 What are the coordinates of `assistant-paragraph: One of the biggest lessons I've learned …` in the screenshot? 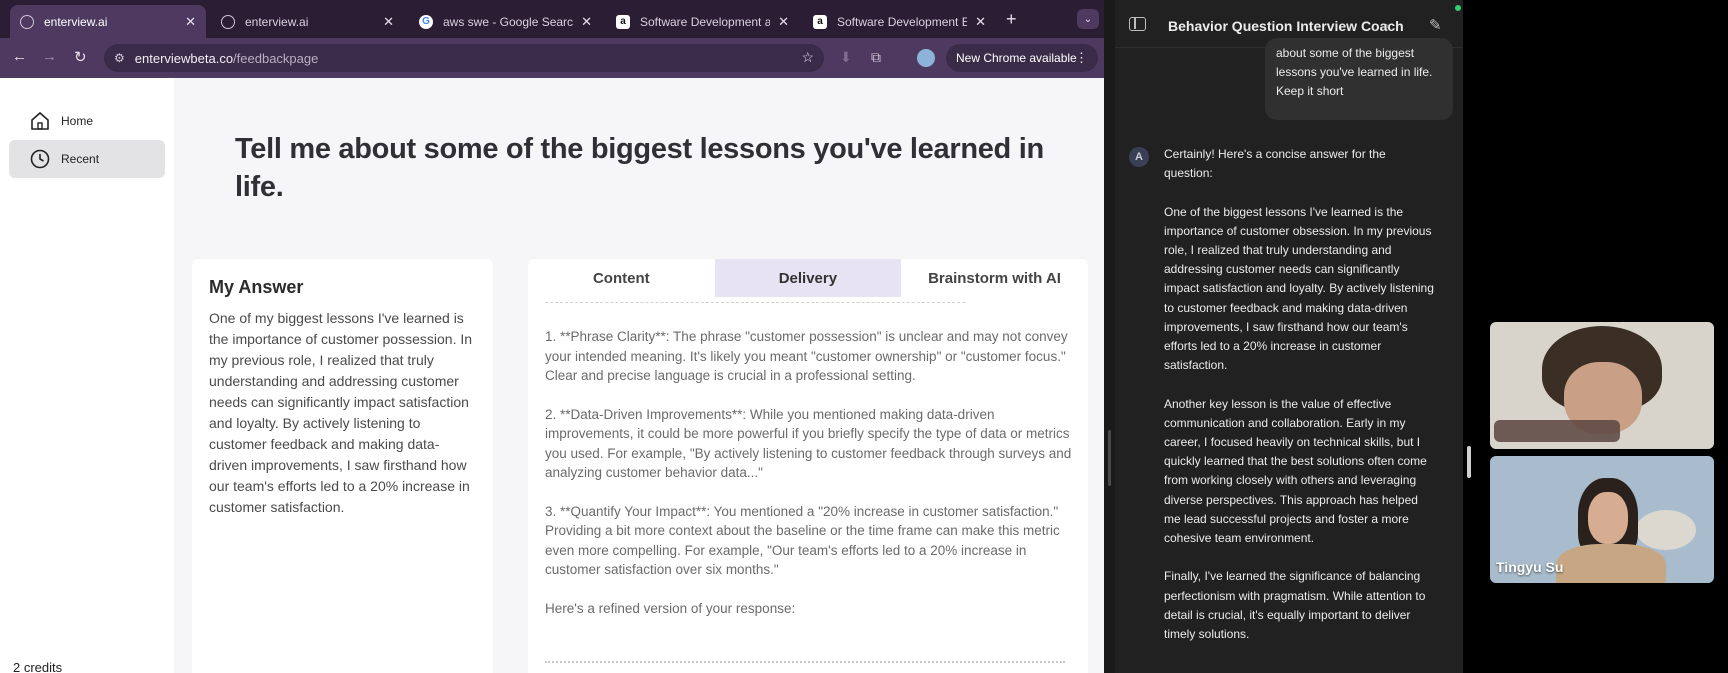 It's located at (1299, 288).